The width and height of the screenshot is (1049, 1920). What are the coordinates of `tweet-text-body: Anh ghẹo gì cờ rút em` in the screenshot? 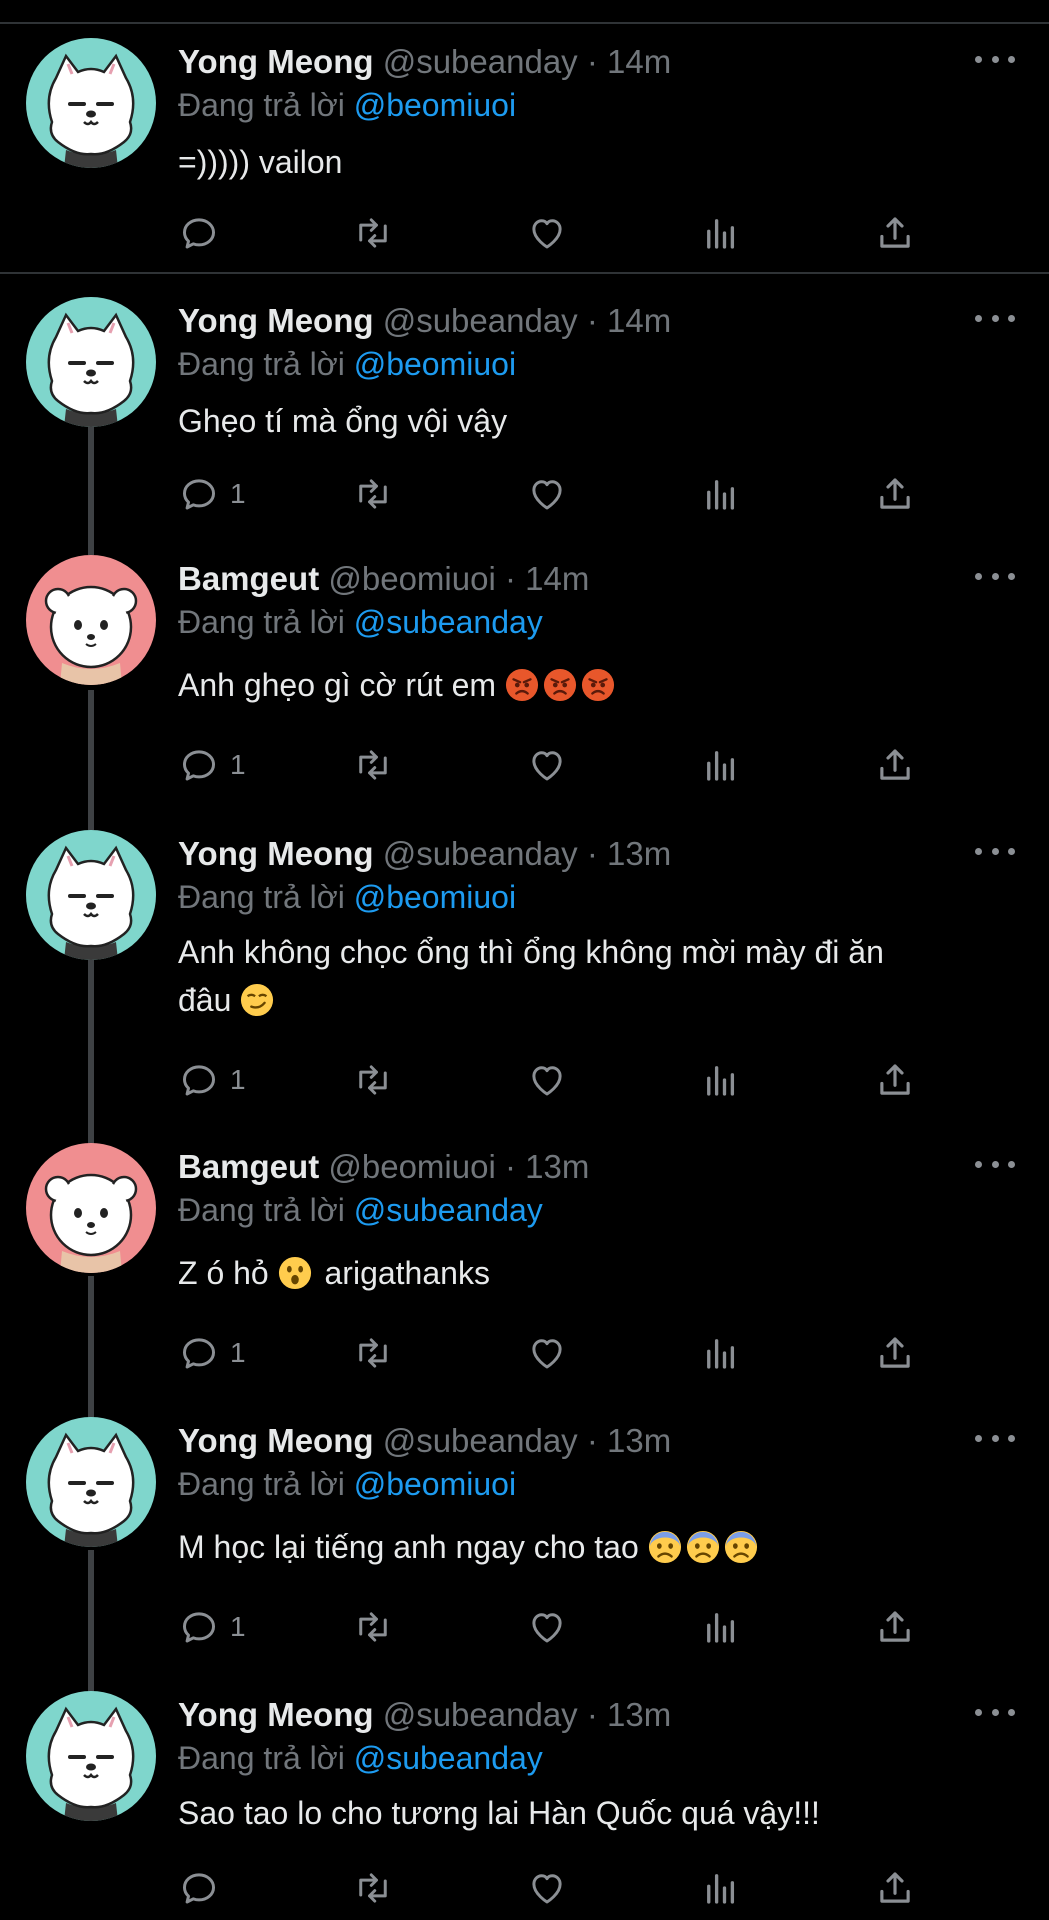 It's located at (337, 685).